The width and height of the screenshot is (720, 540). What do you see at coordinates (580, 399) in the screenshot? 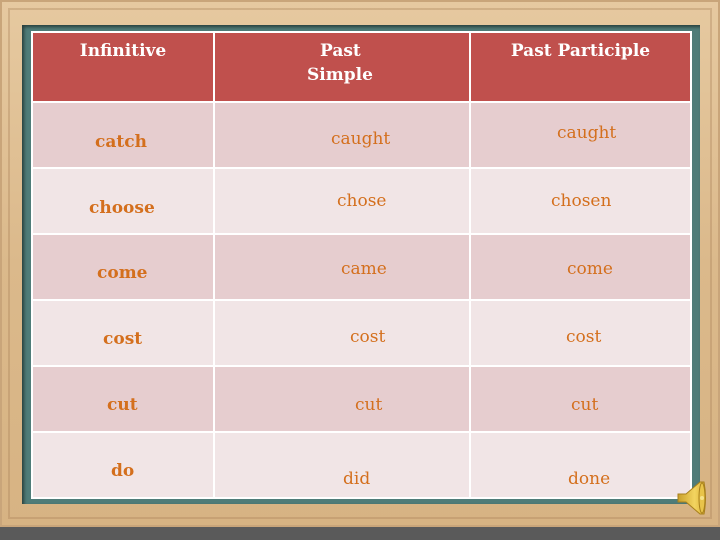
I see `cell-past-participle: cut` at bounding box center [580, 399].